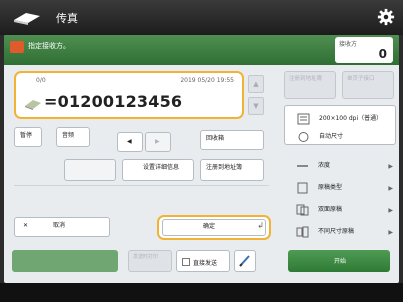 Image resolution: width=403 pixels, height=302 pixels. Describe the element at coordinates (361, 79) in the screenshot. I see `single-page-label: 单页子接口` at that location.